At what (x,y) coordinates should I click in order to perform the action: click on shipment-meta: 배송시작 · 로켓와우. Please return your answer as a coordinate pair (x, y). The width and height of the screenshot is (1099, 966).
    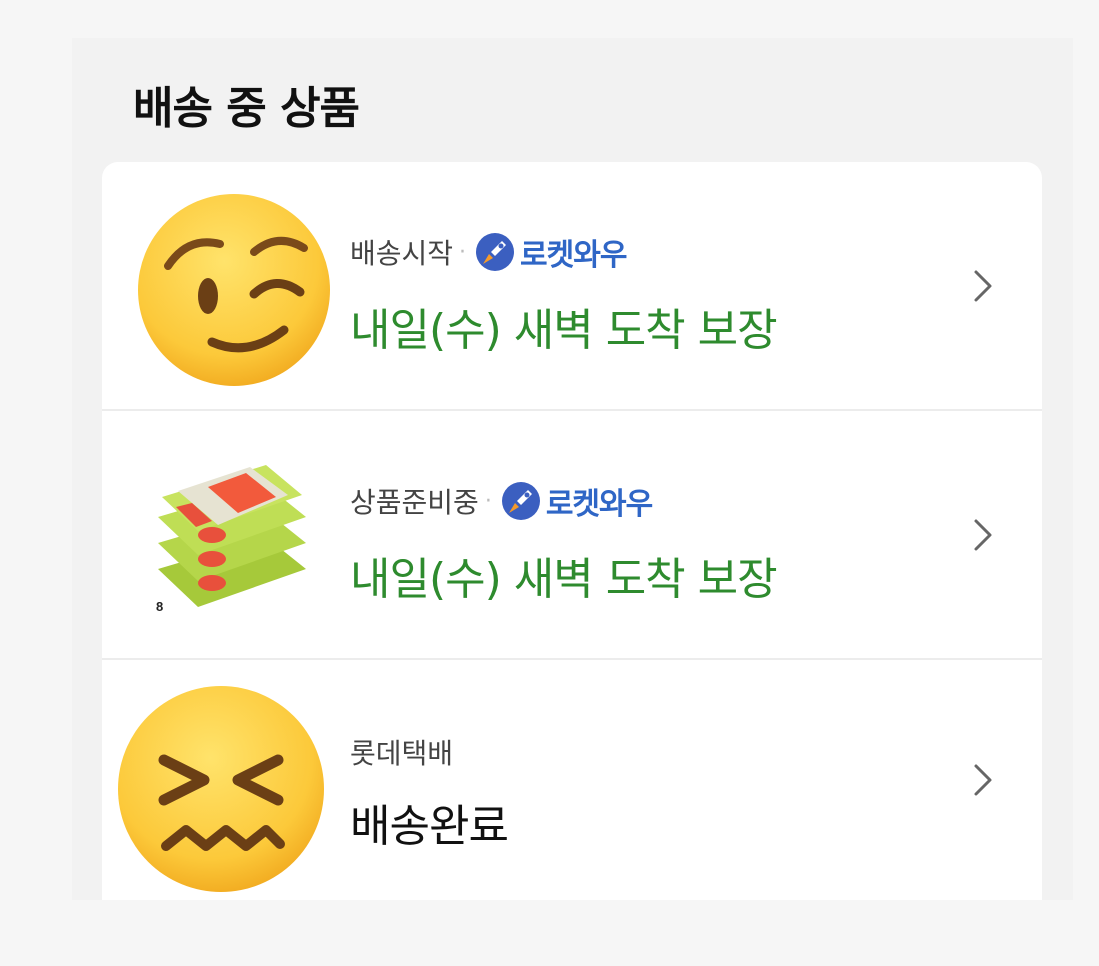
    Looking at the image, I should click on (488, 252).